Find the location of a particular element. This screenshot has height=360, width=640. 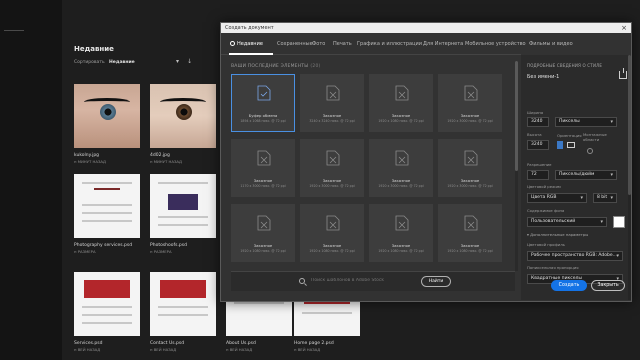

sort-control: Сортировать Недавние is located at coordinates (104, 62).